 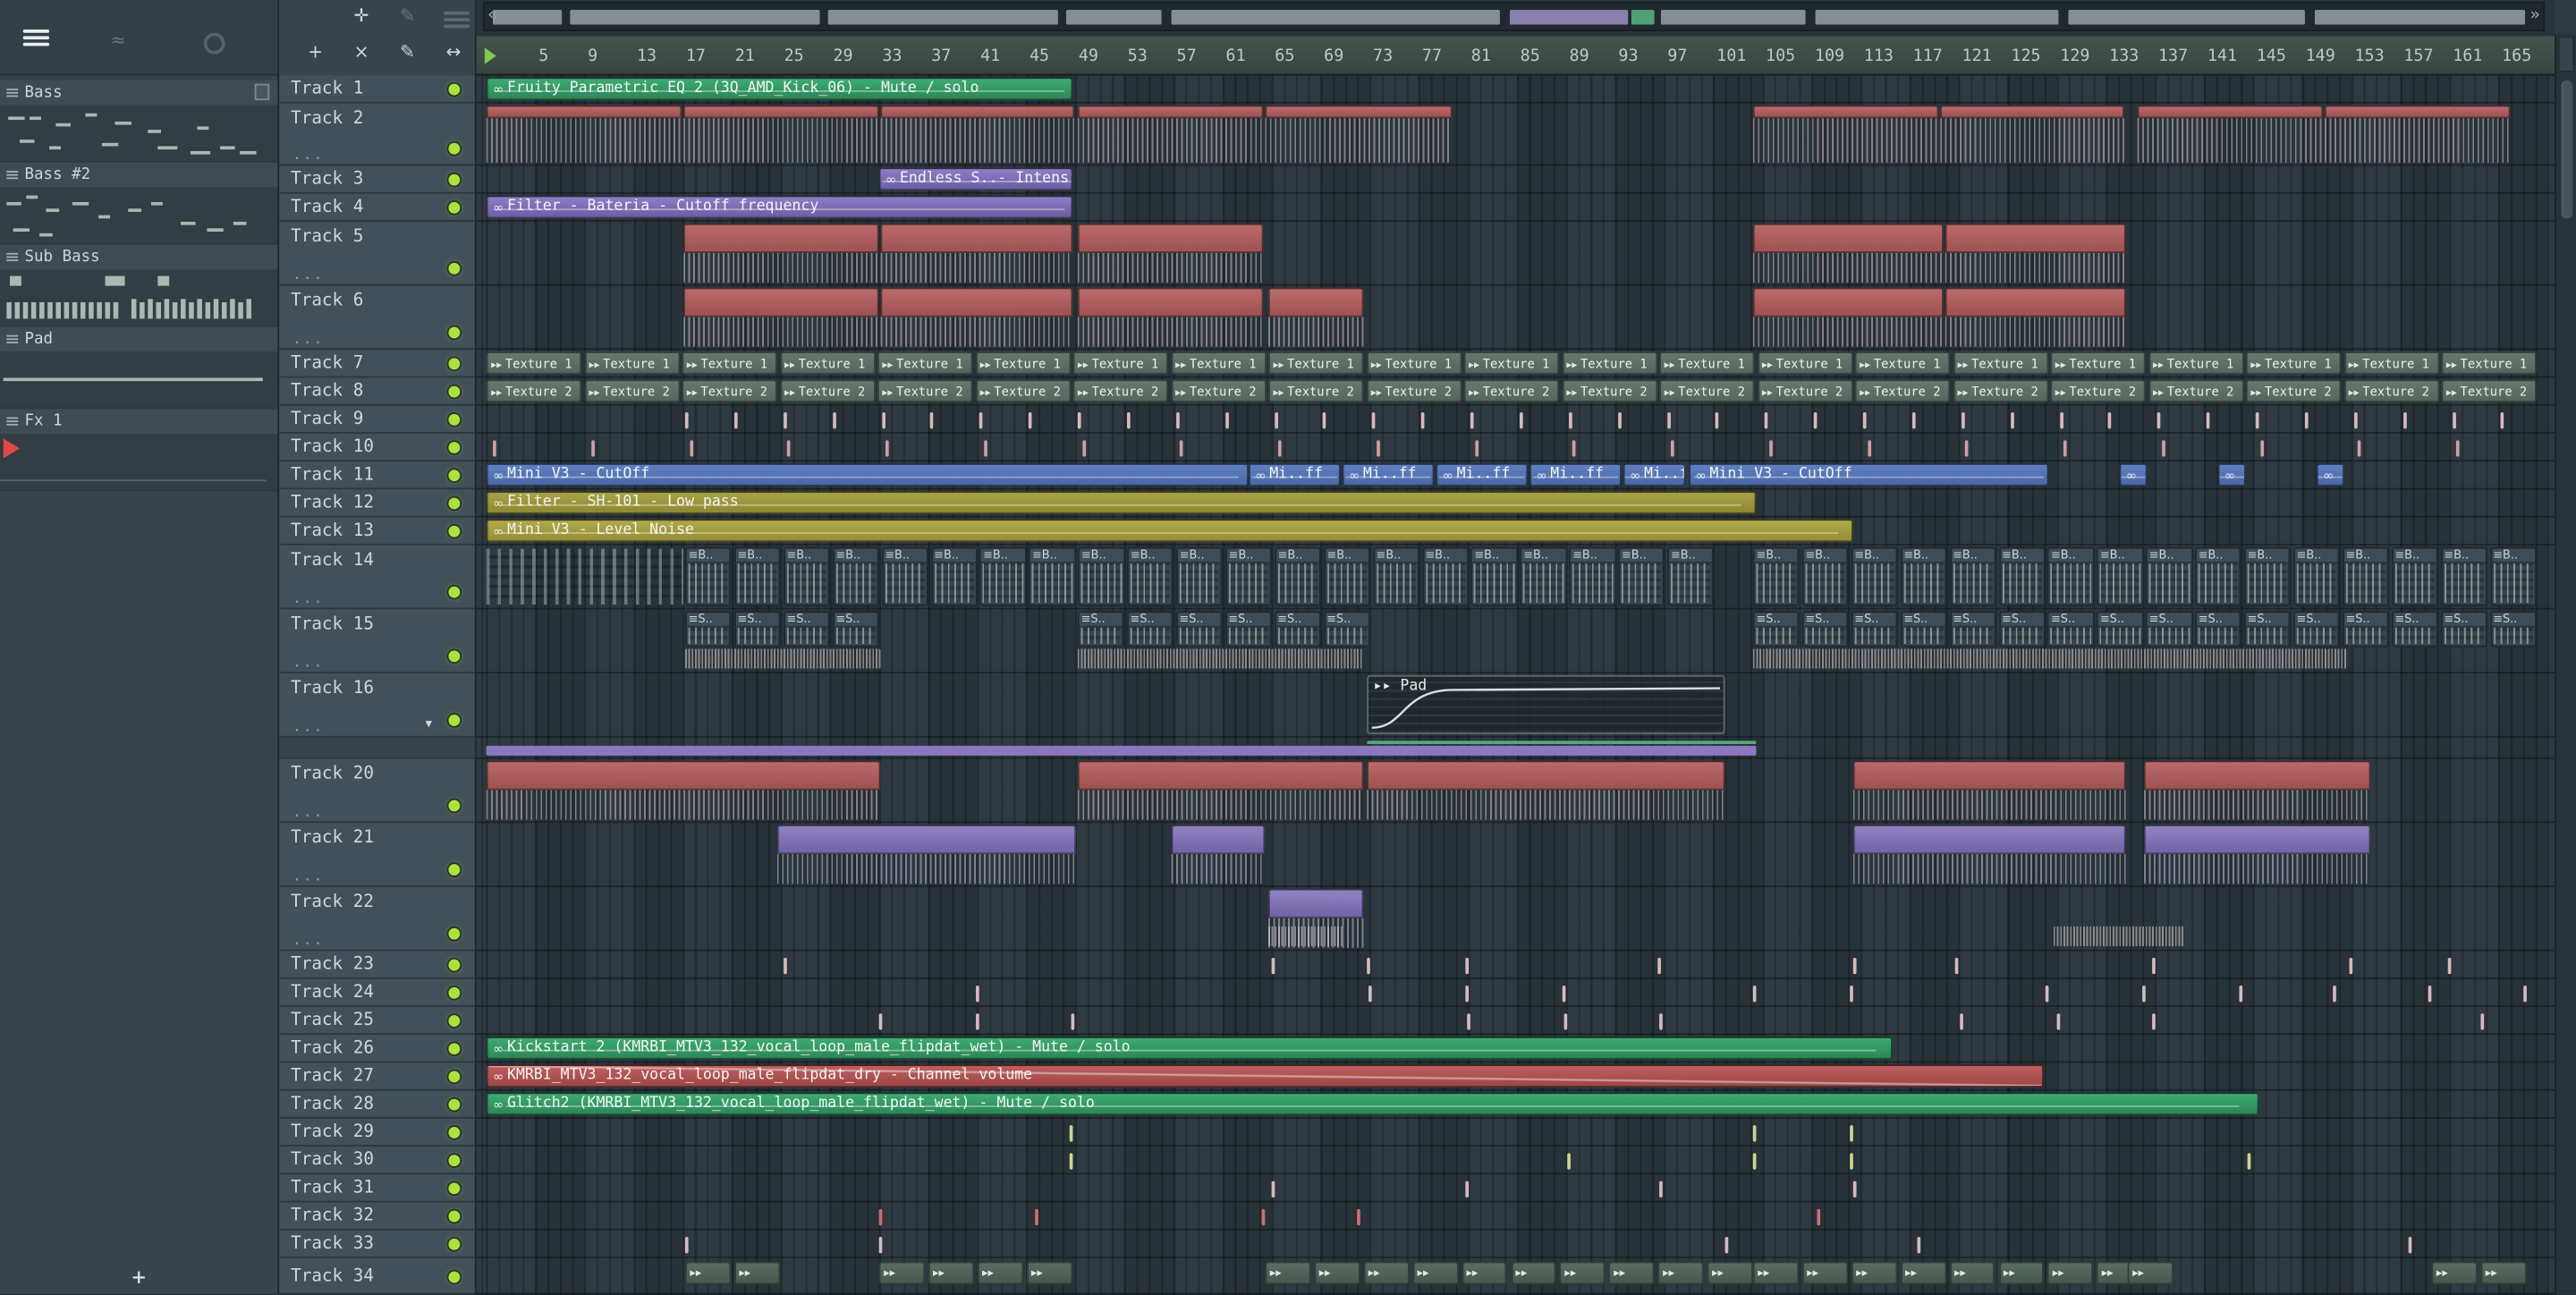 What do you see at coordinates (377, 965) in the screenshot?
I see `track-row: Track 23` at bounding box center [377, 965].